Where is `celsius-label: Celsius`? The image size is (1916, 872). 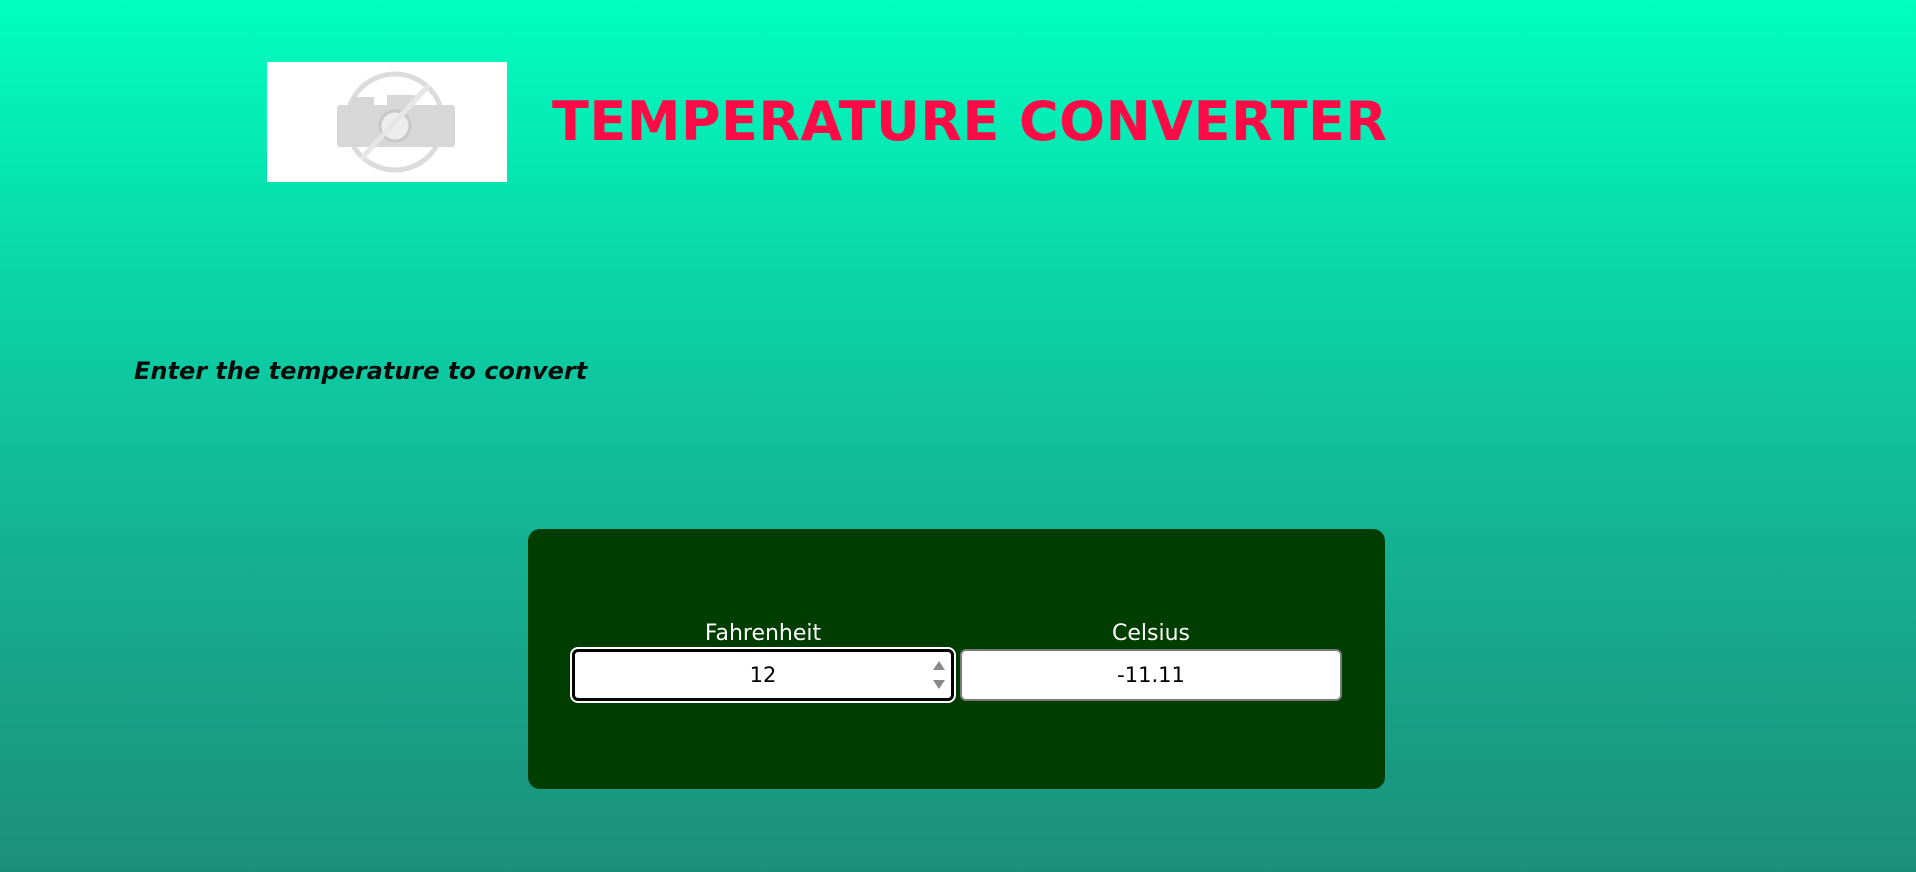 celsius-label: Celsius is located at coordinates (1151, 633).